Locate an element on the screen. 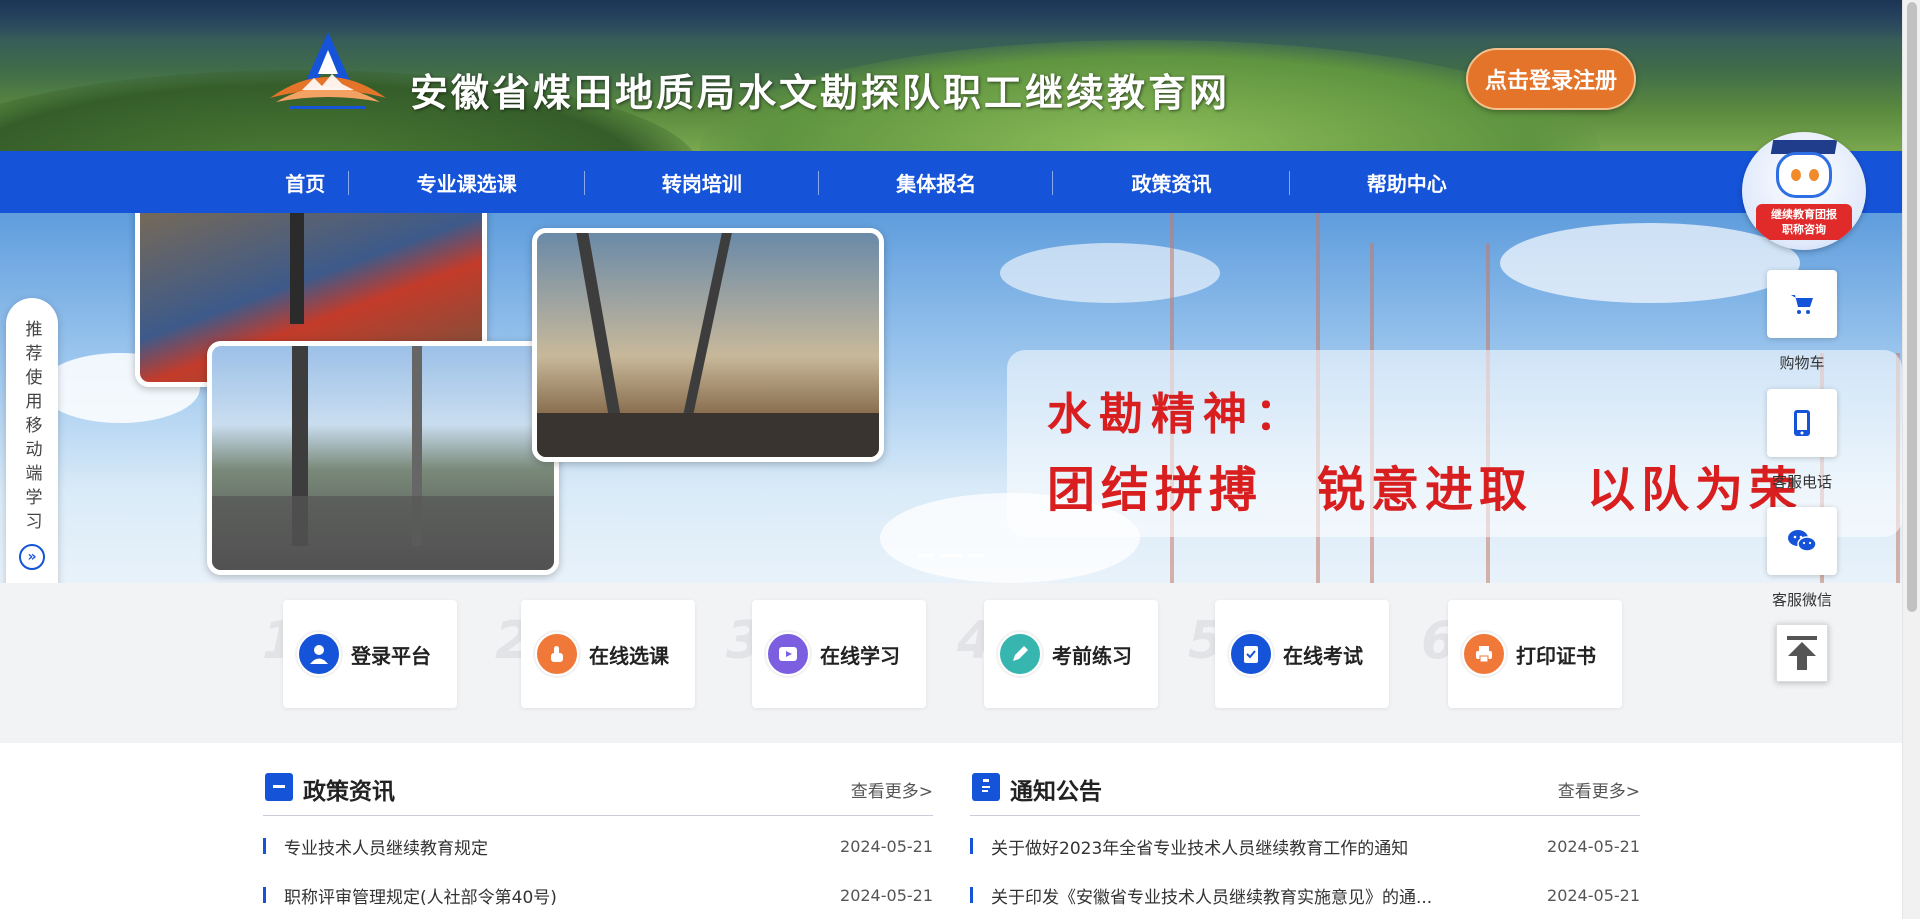  phone-button is located at coordinates (1802, 423).